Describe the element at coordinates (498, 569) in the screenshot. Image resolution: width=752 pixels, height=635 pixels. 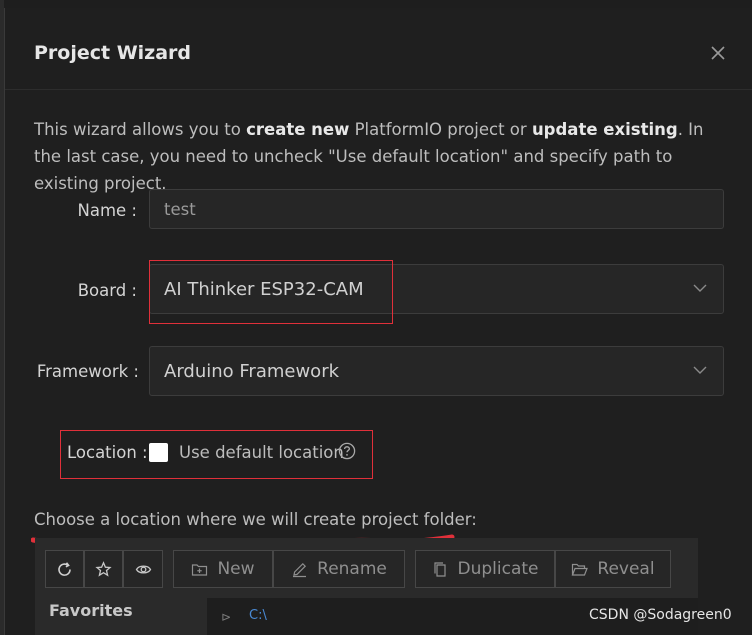
I see `duplicate-label: Duplicate` at that location.